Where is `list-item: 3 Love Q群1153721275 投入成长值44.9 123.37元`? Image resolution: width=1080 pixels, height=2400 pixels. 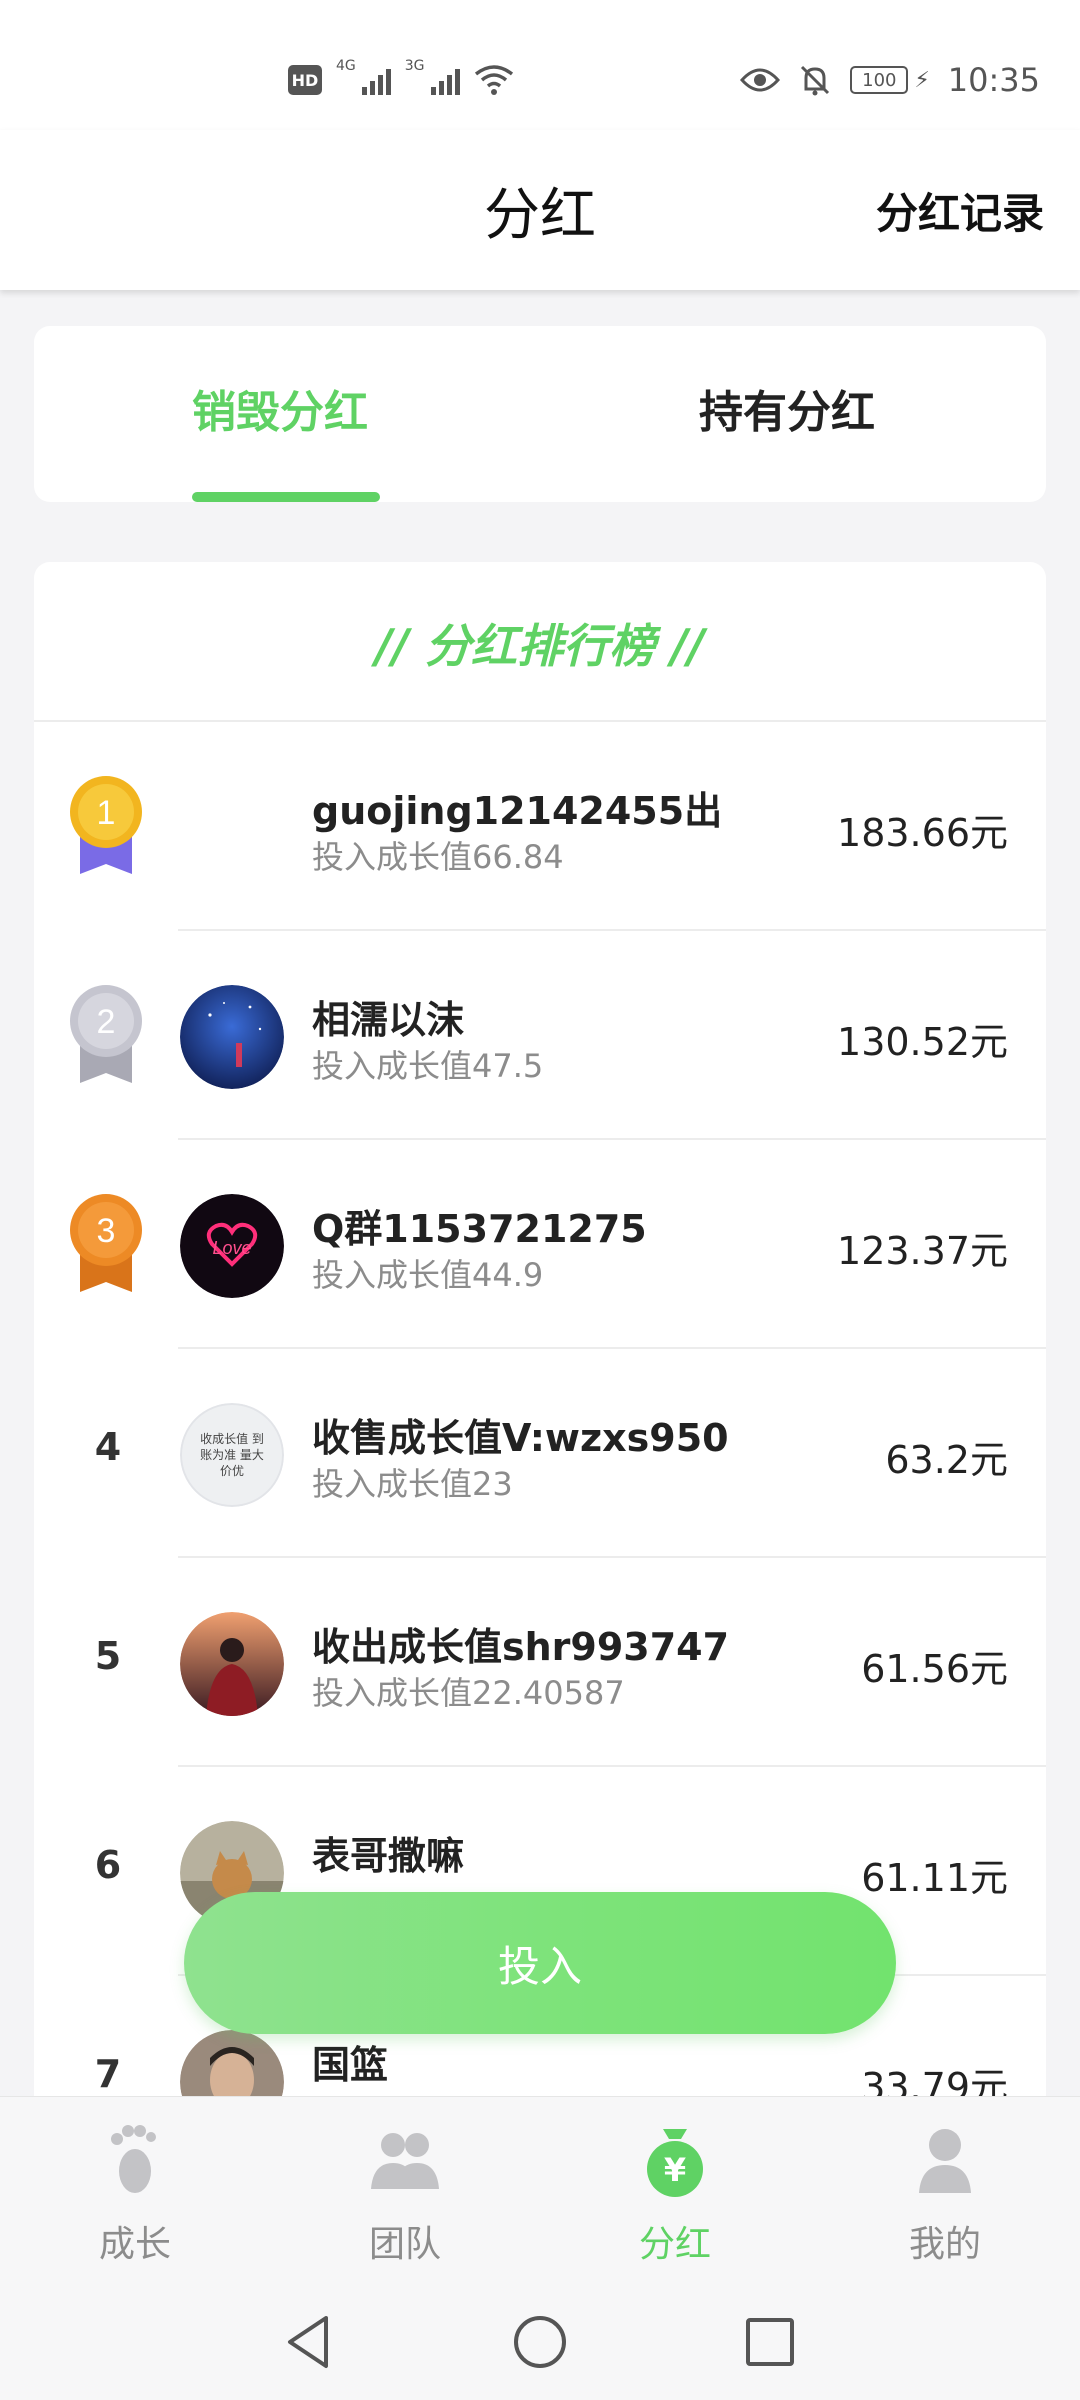
list-item: 3 Love Q群1153721275 投入成长值44.9 123.37元 is located at coordinates (540, 1244).